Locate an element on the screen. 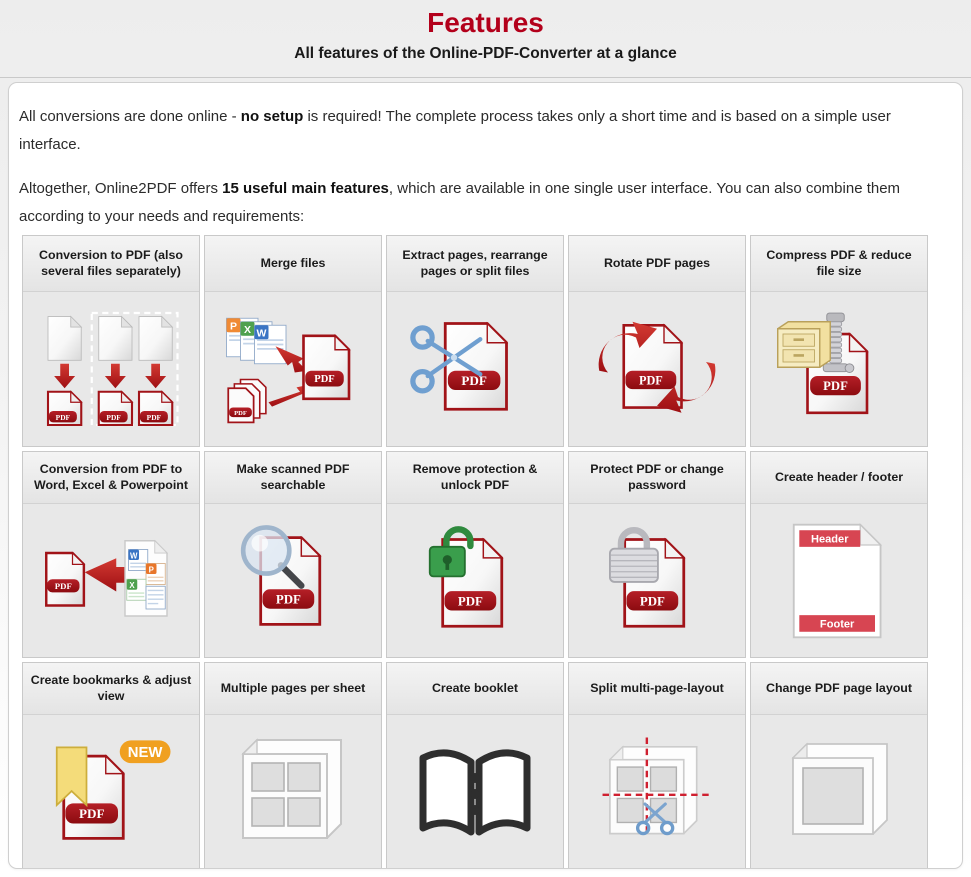 This screenshot has height=877, width=971. feature-title: Change PDF page layout is located at coordinates (839, 687).